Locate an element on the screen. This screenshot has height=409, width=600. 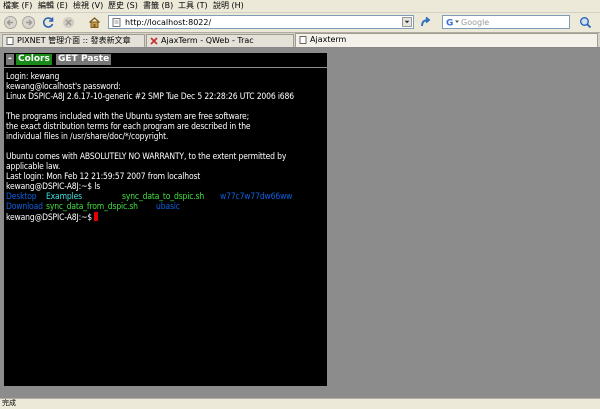
terminal-prompt: kewang@DSPIC-A8J:~$ is located at coordinates (50, 218).